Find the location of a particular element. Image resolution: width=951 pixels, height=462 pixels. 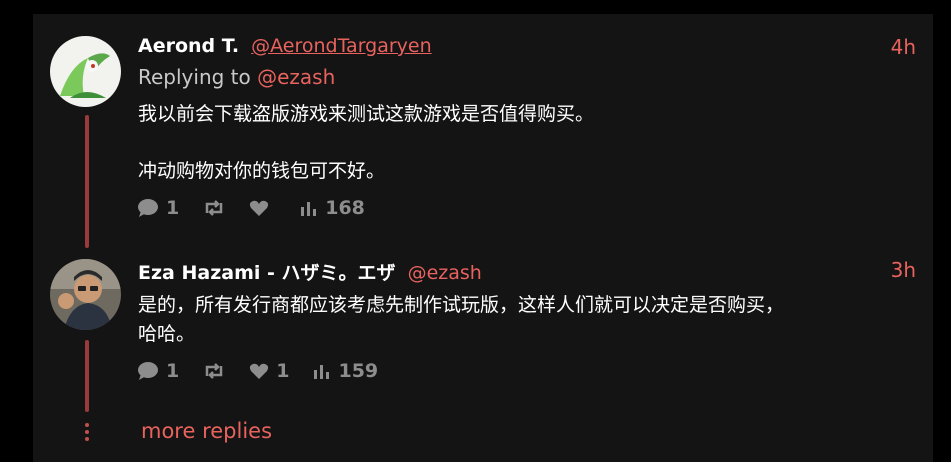

like-button is located at coordinates (262, 208).